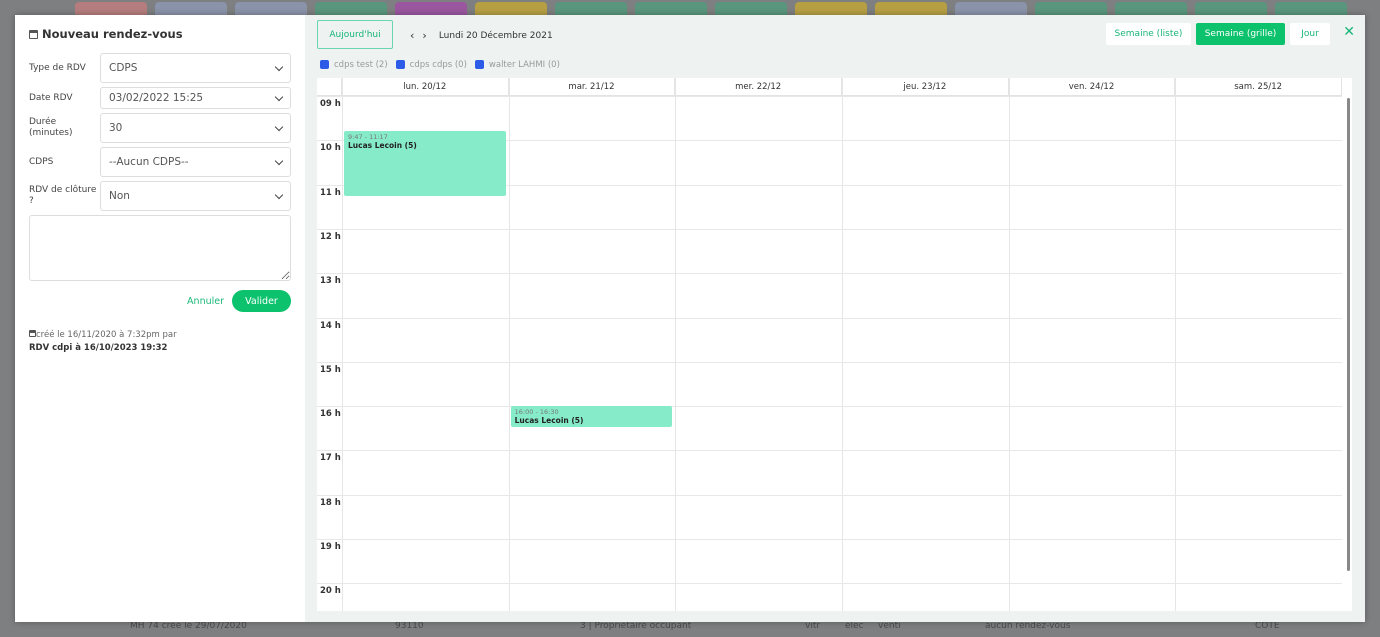 The height and width of the screenshot is (637, 1380). I want to click on day-button: Jour, so click(1310, 34).